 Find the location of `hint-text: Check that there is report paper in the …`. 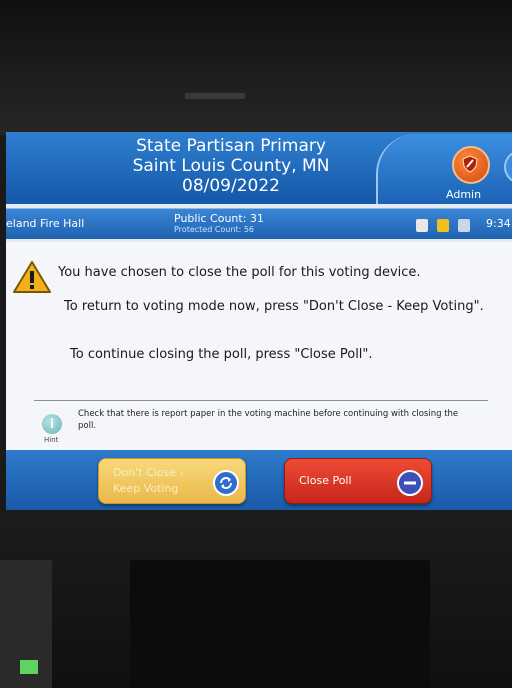

hint-text: Check that there is report paper in the … is located at coordinates (268, 420).